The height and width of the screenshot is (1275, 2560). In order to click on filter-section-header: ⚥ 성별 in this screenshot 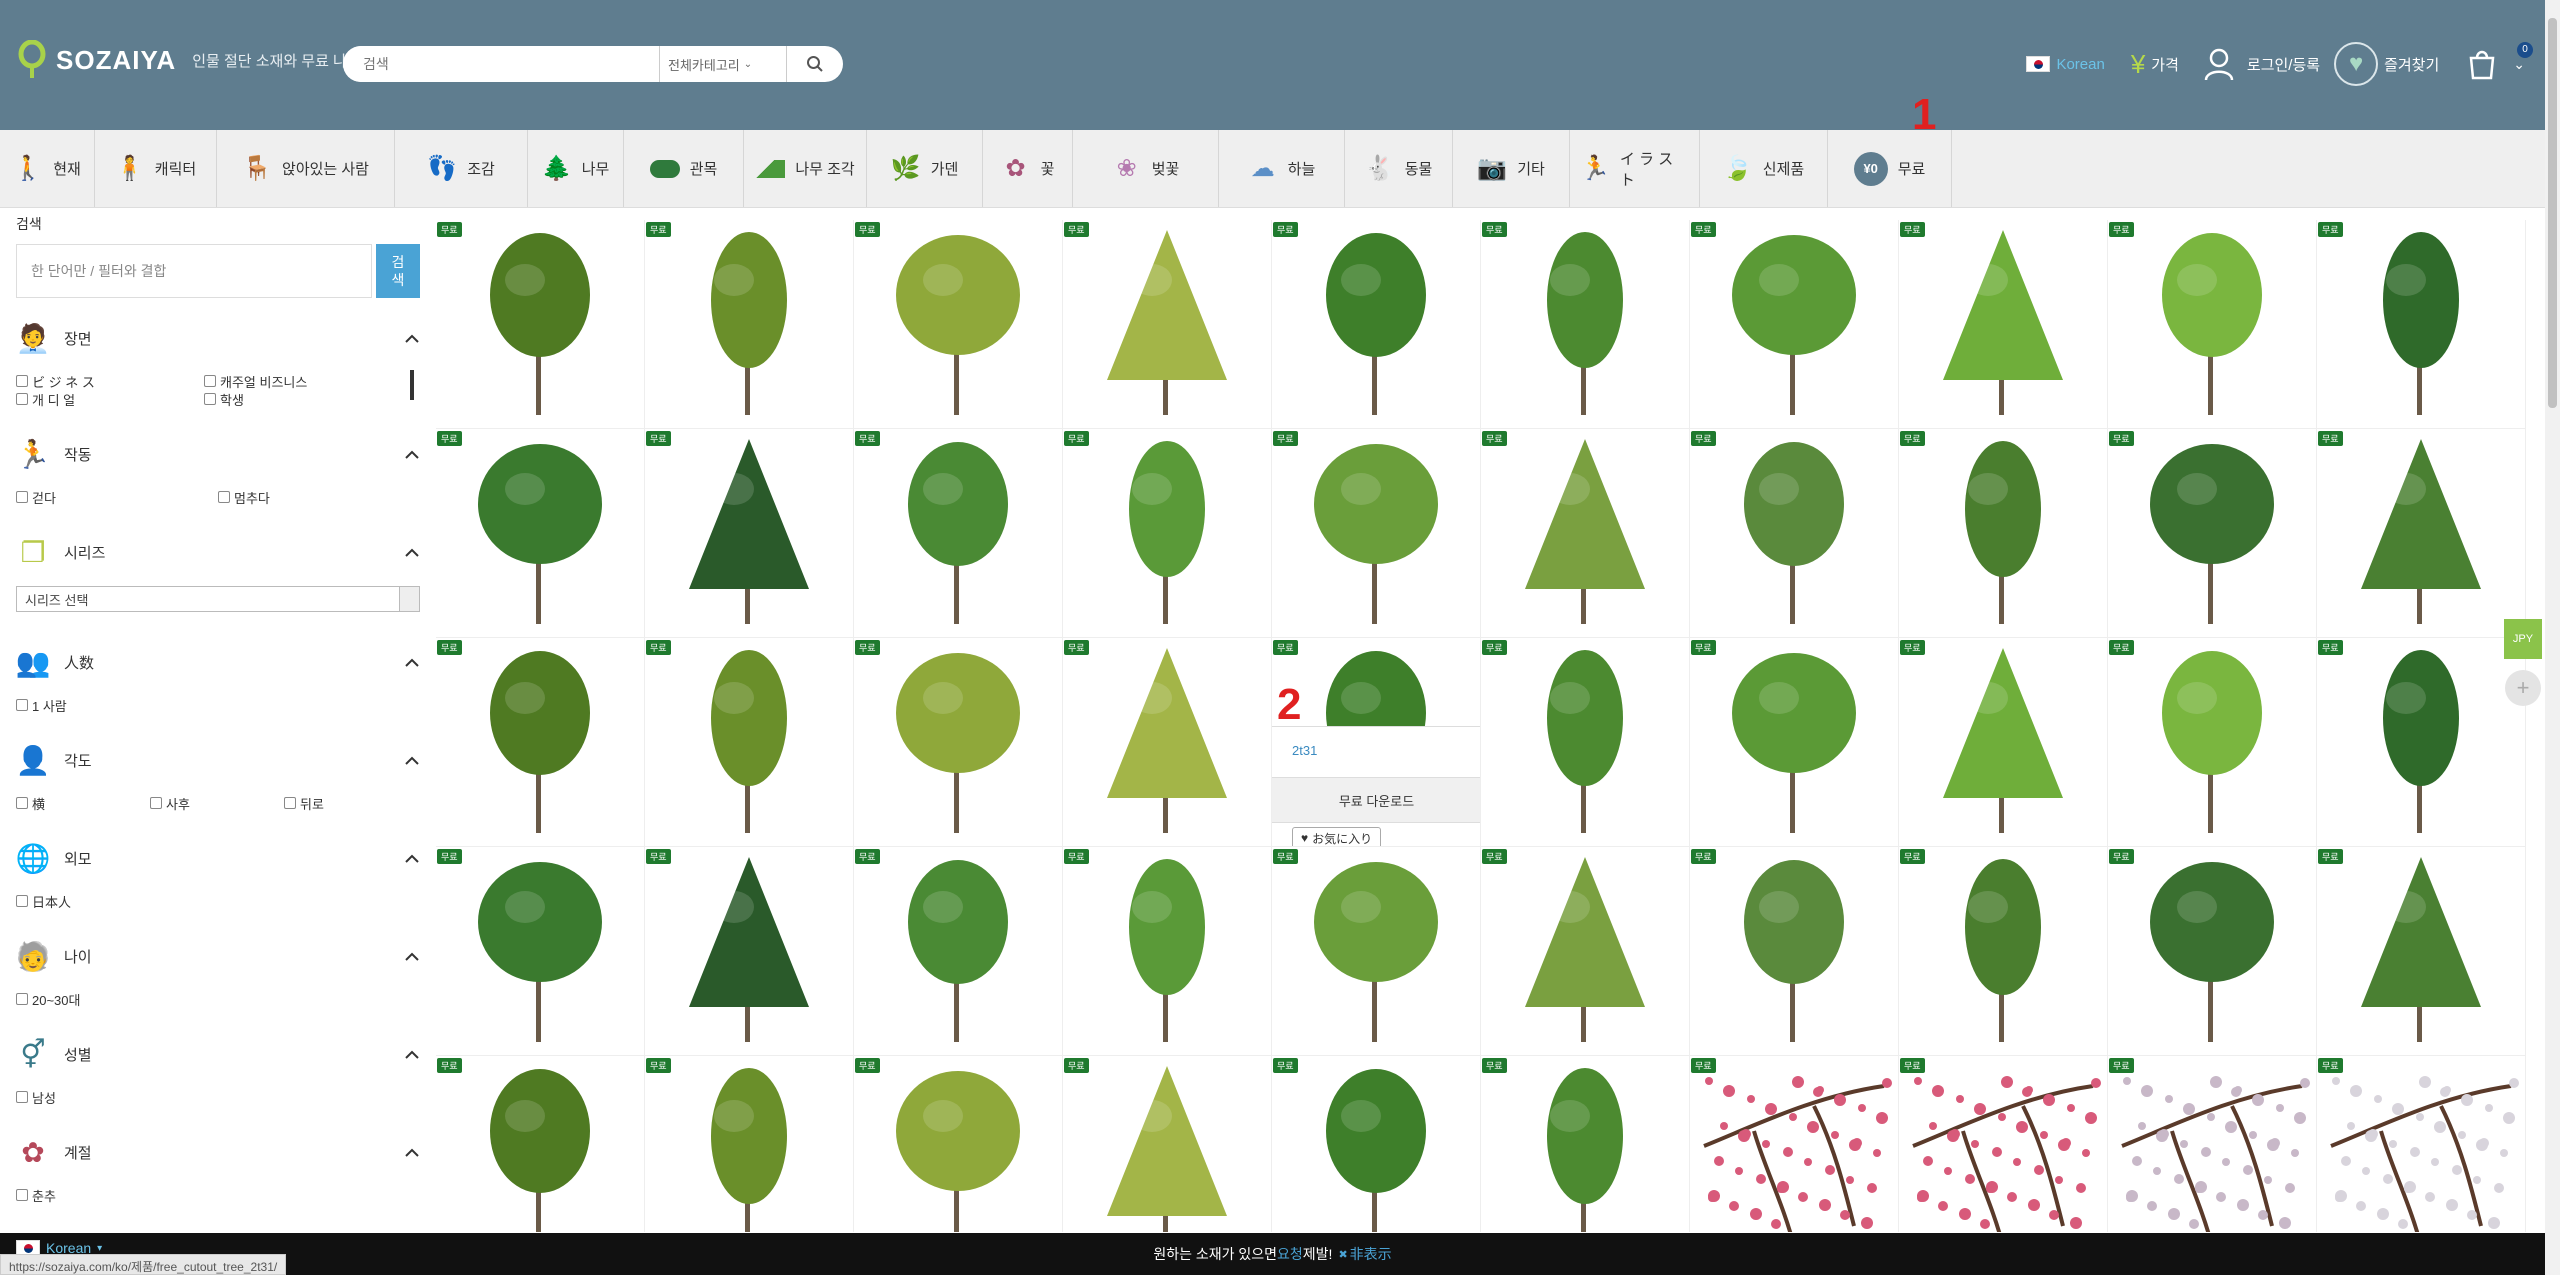, I will do `click(218, 1054)`.